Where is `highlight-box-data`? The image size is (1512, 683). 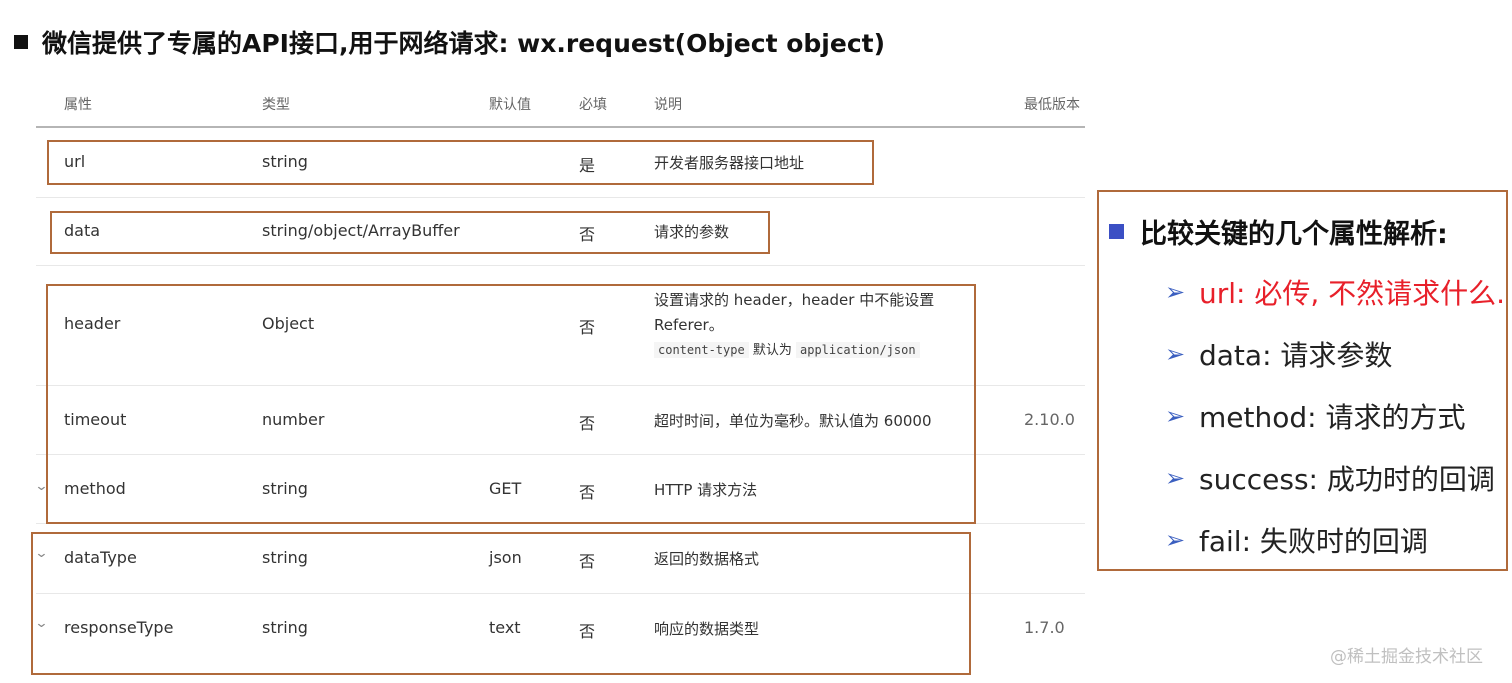
highlight-box-data is located at coordinates (410, 232).